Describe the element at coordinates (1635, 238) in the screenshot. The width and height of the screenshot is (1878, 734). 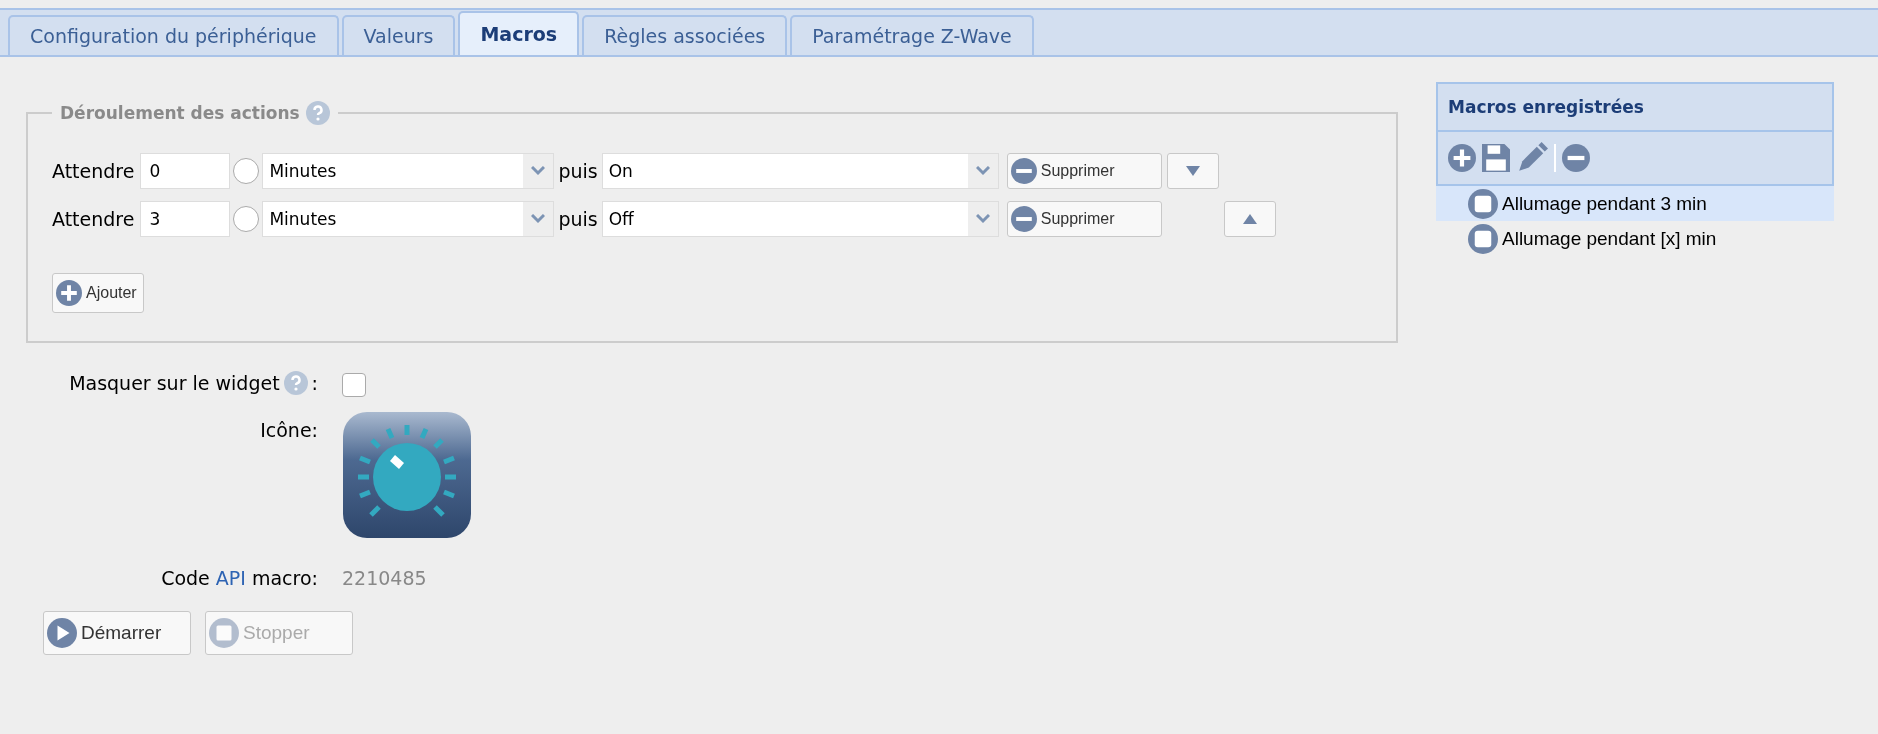
I see `macro-item: Allumage pendant [x] min` at that location.